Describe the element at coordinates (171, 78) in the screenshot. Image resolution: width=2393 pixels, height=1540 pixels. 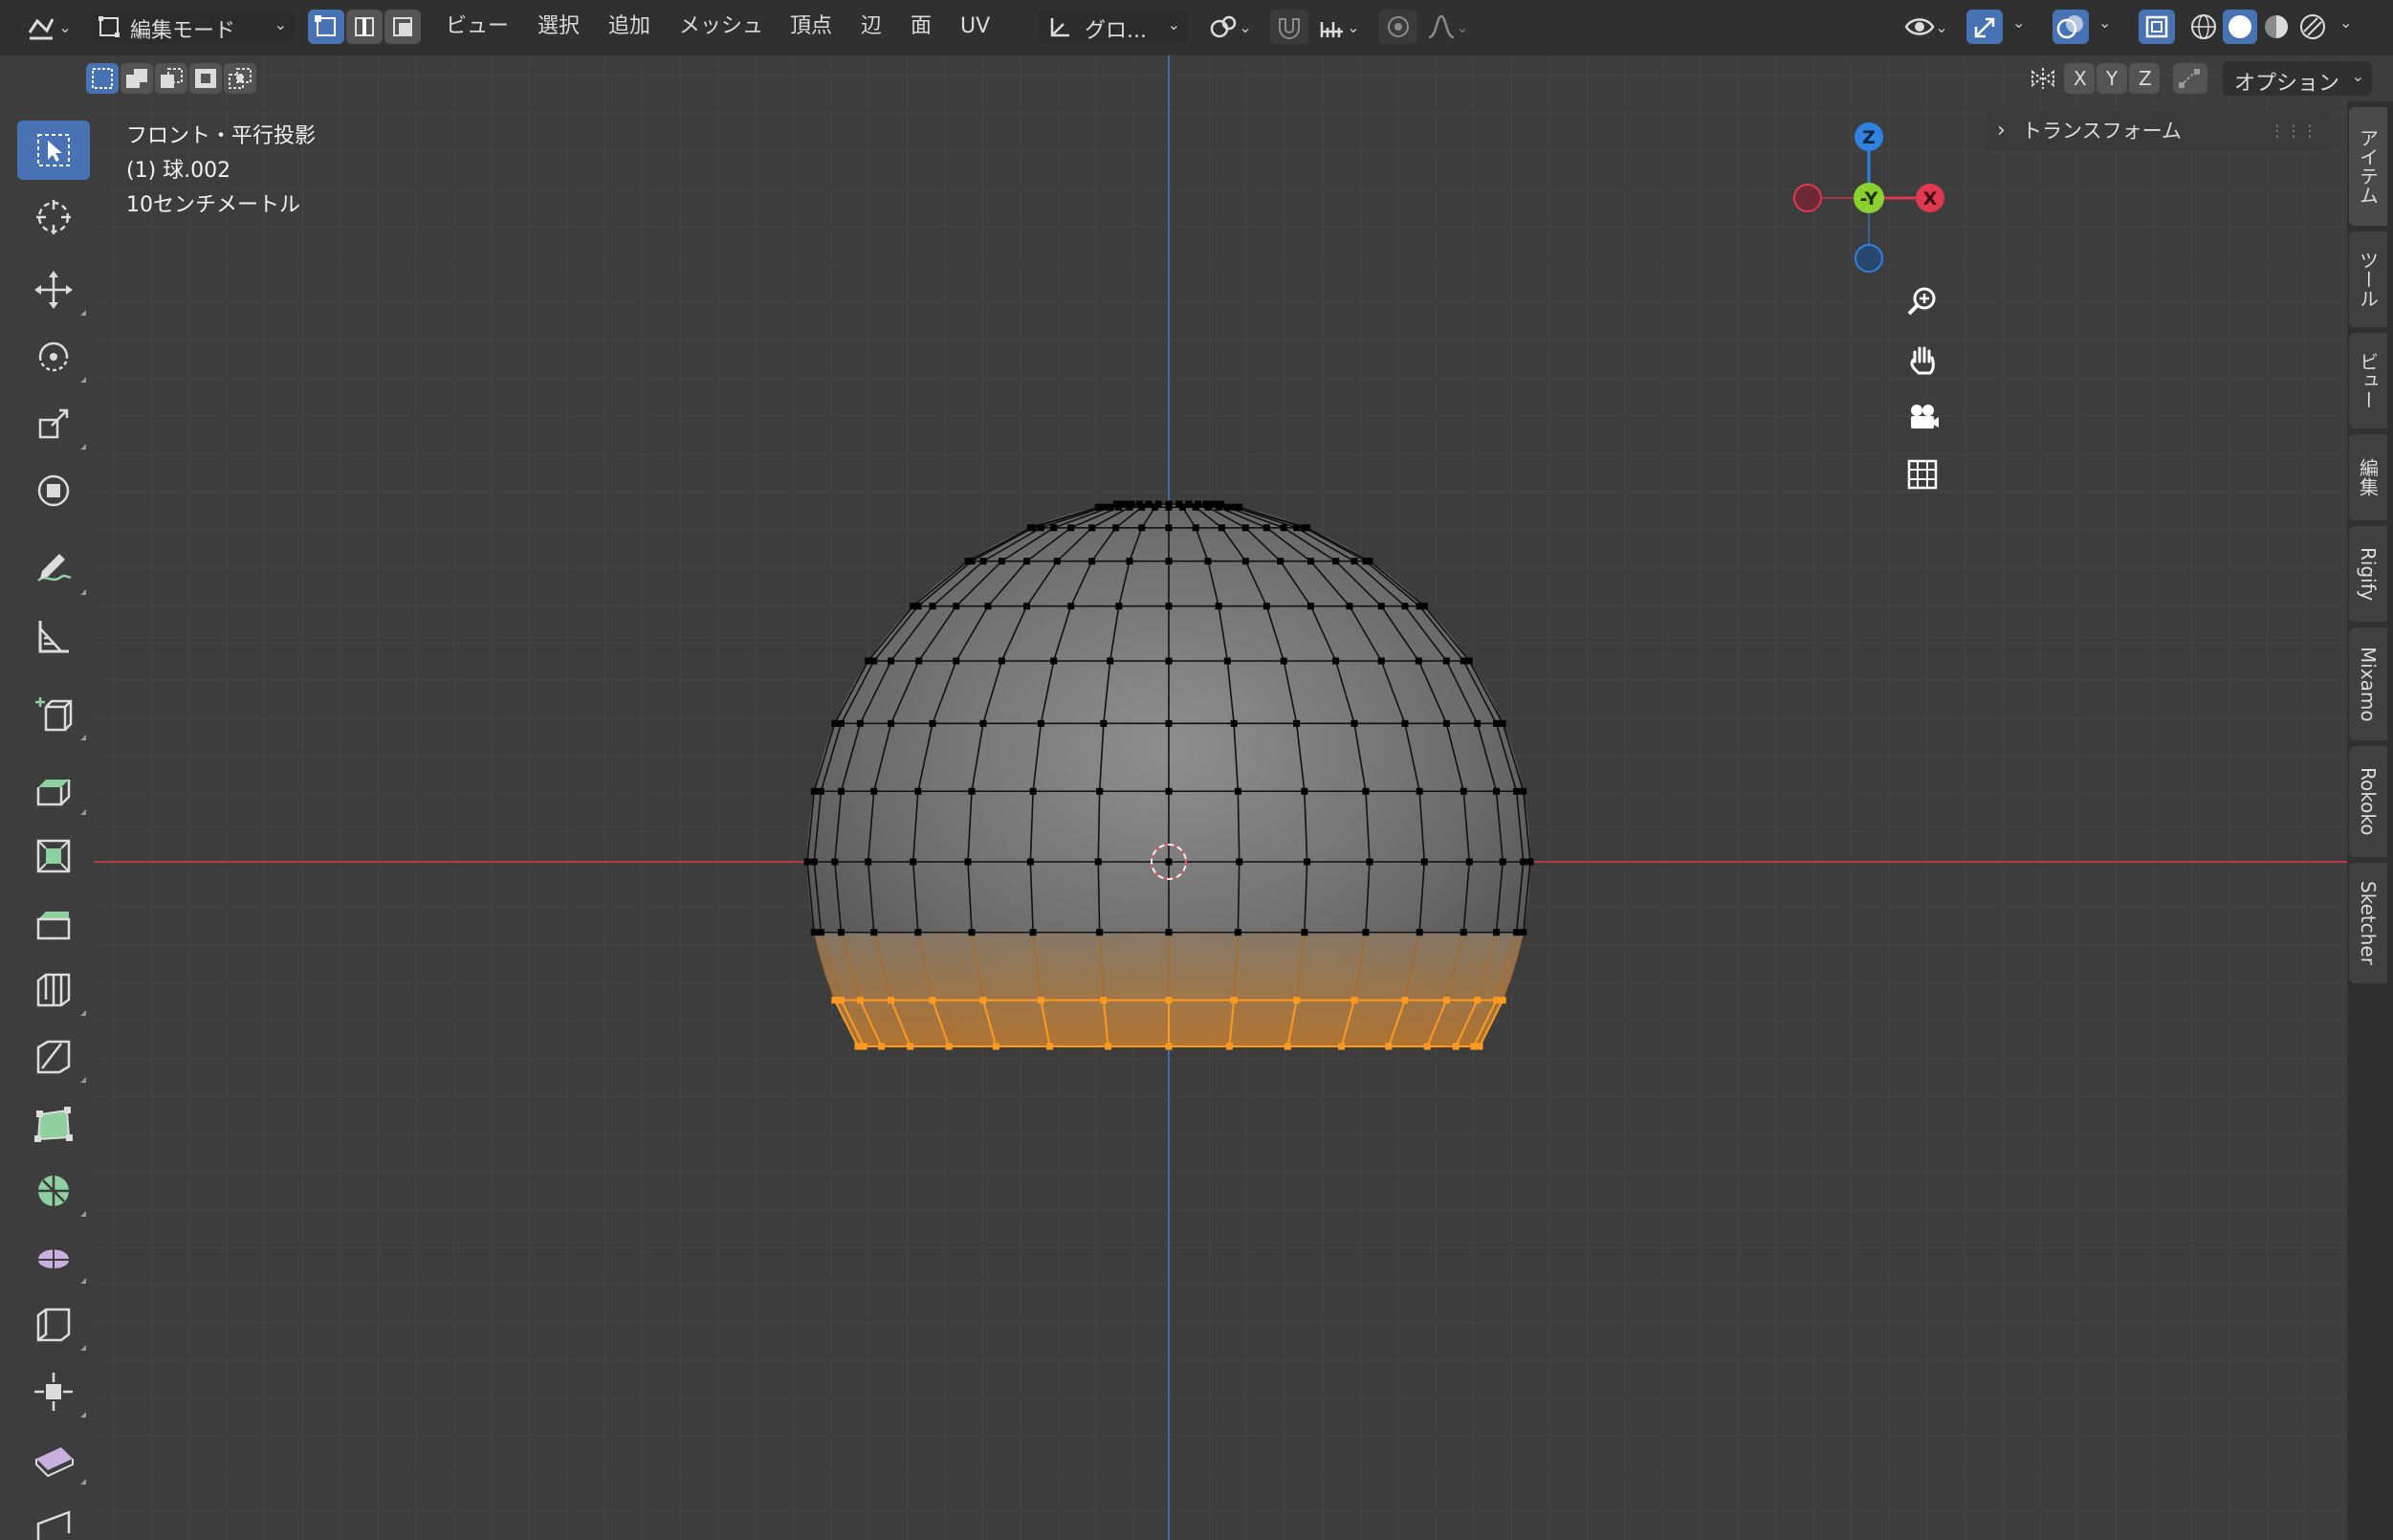
I see `select-subtract-button` at that location.